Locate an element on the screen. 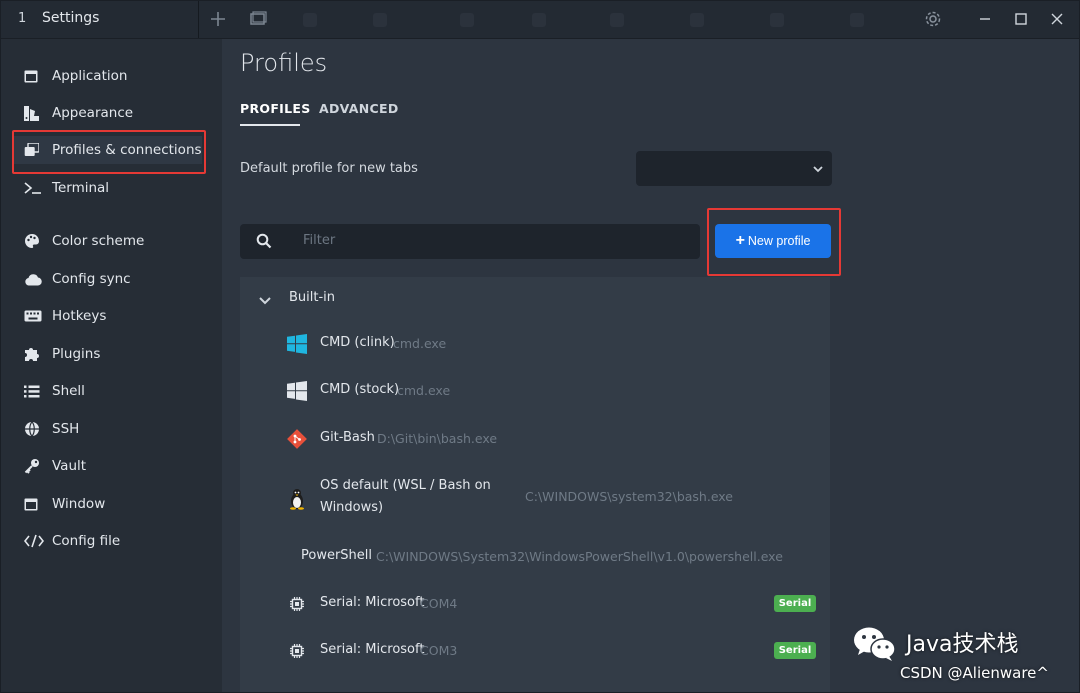  sidebar-item-label: Plugins is located at coordinates (76, 354).